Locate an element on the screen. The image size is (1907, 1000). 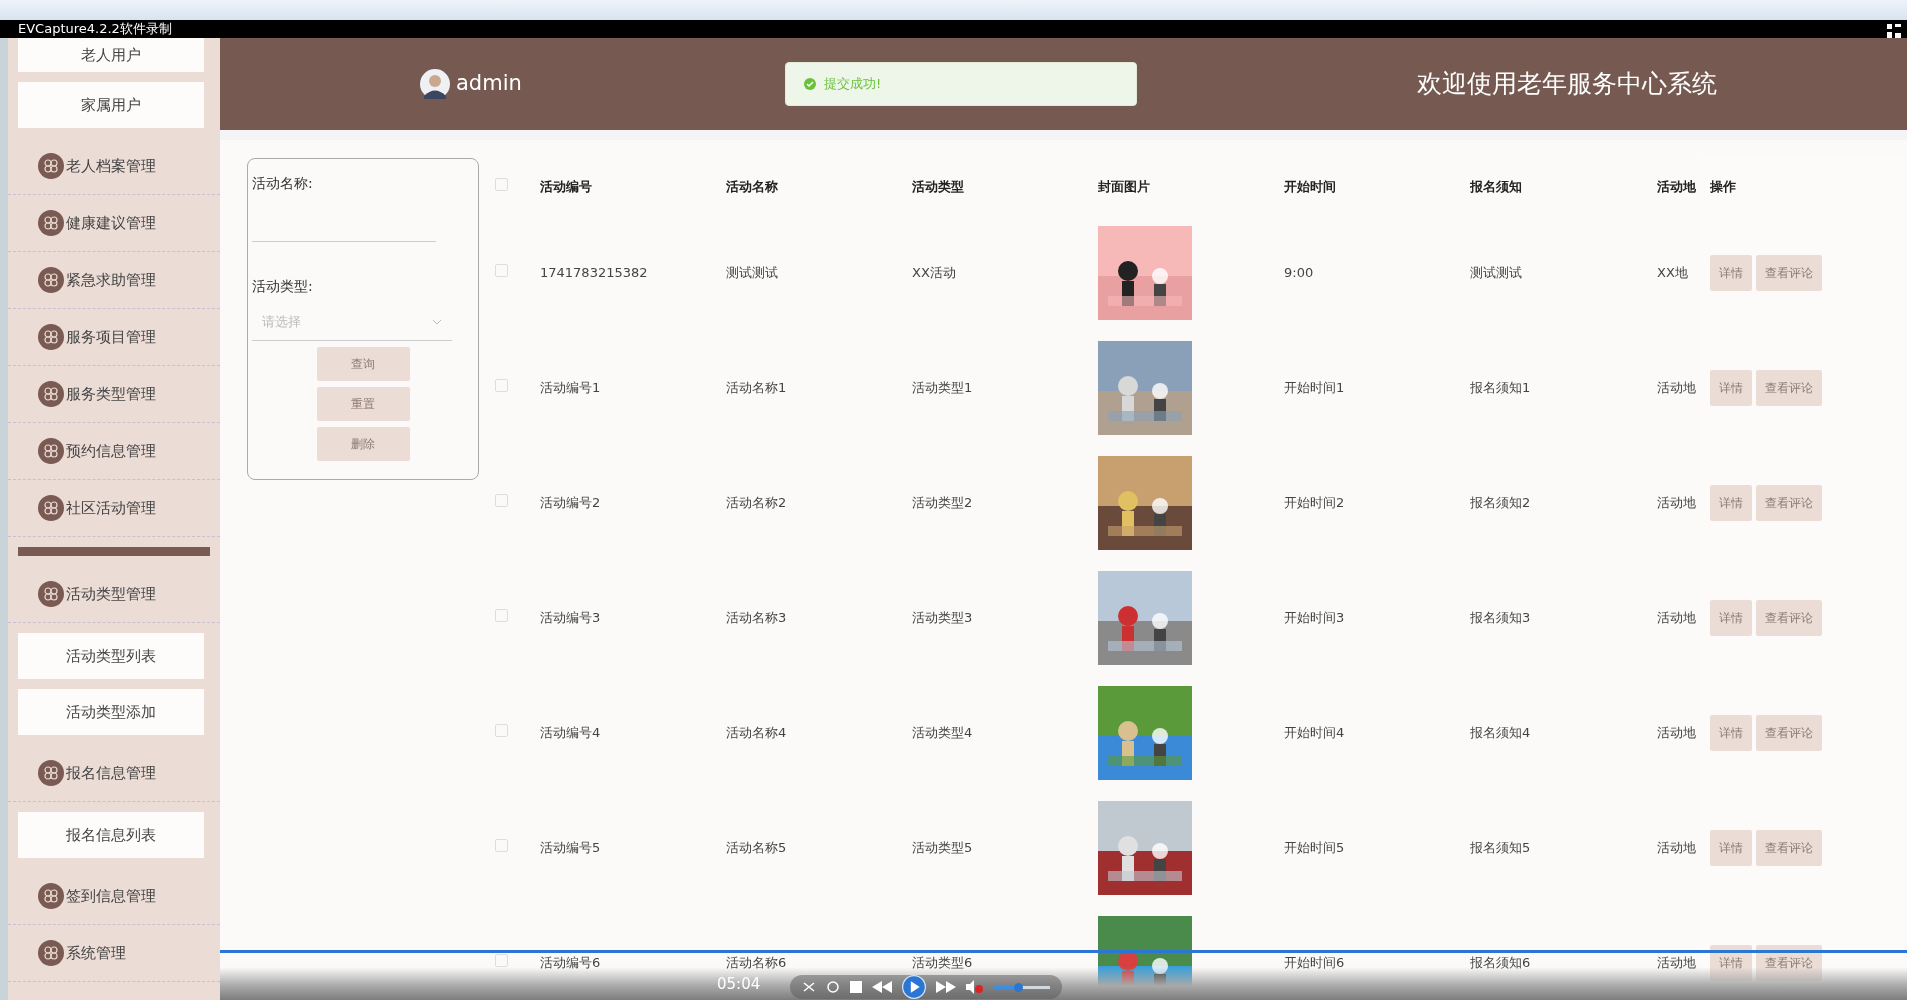
stop-icon is located at coordinates (856, 987).